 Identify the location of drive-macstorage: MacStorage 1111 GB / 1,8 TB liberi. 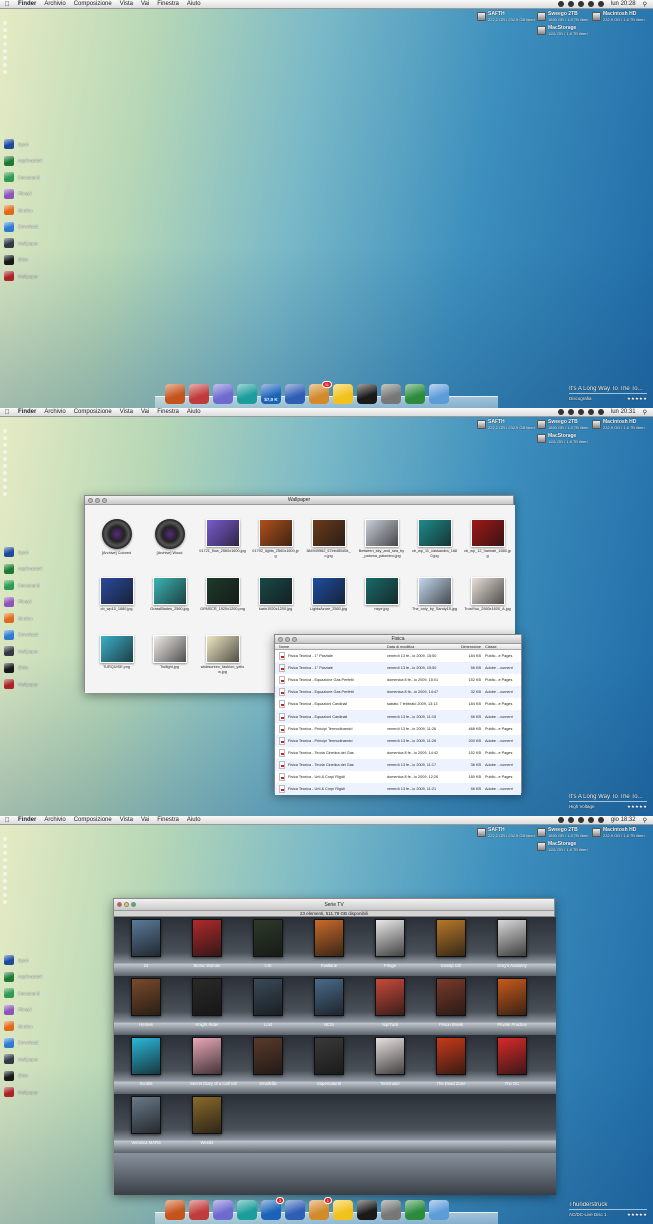
(562, 439).